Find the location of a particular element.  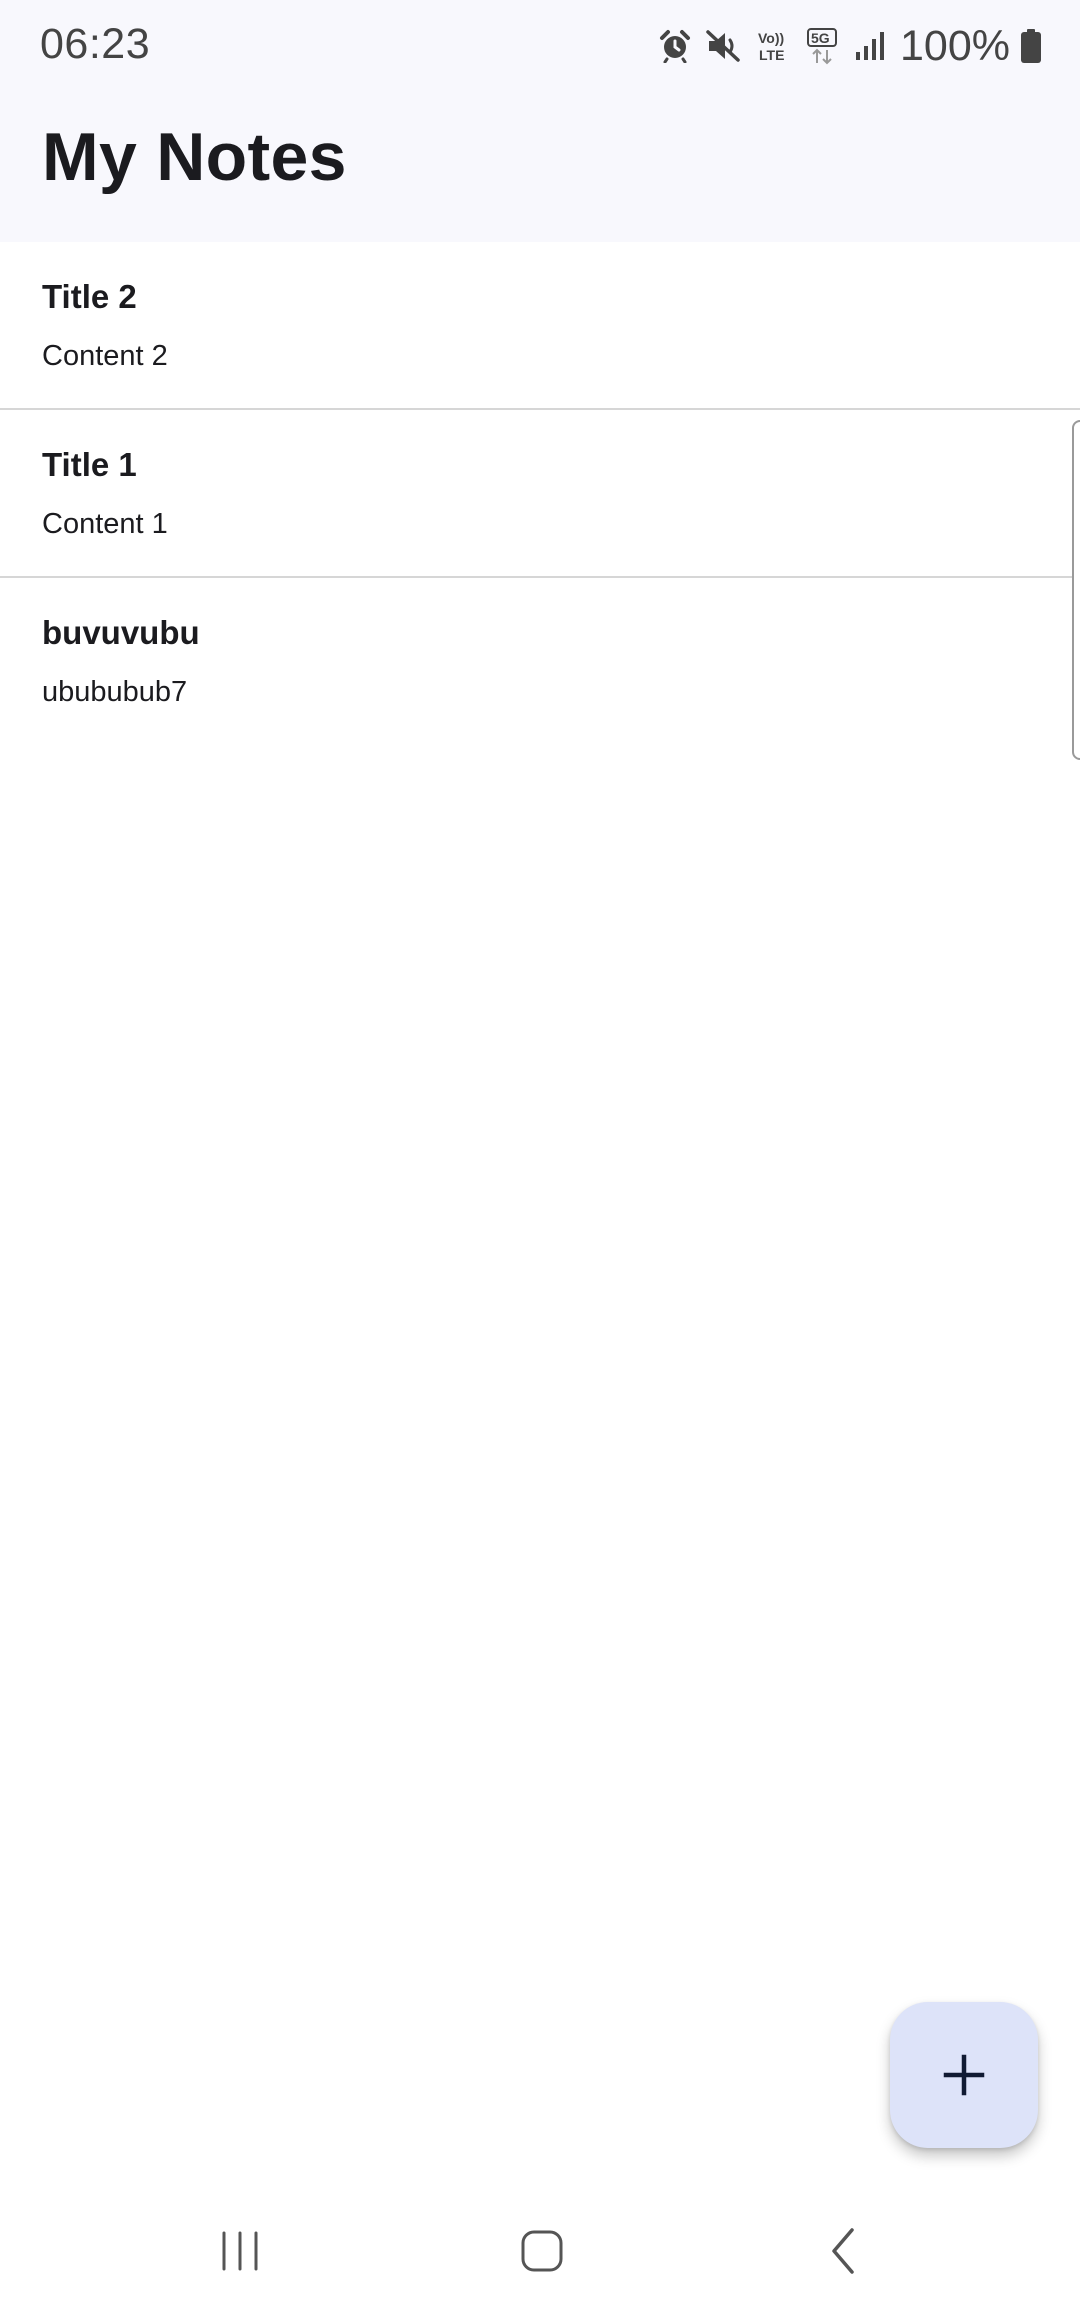

status-bar: 06:23 Vo)) LTE 5G 100% is located at coordinates (540, 46).